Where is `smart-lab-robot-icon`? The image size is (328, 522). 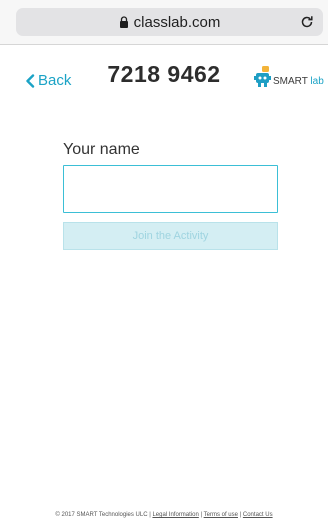
smart-lab-robot-icon is located at coordinates (262, 76).